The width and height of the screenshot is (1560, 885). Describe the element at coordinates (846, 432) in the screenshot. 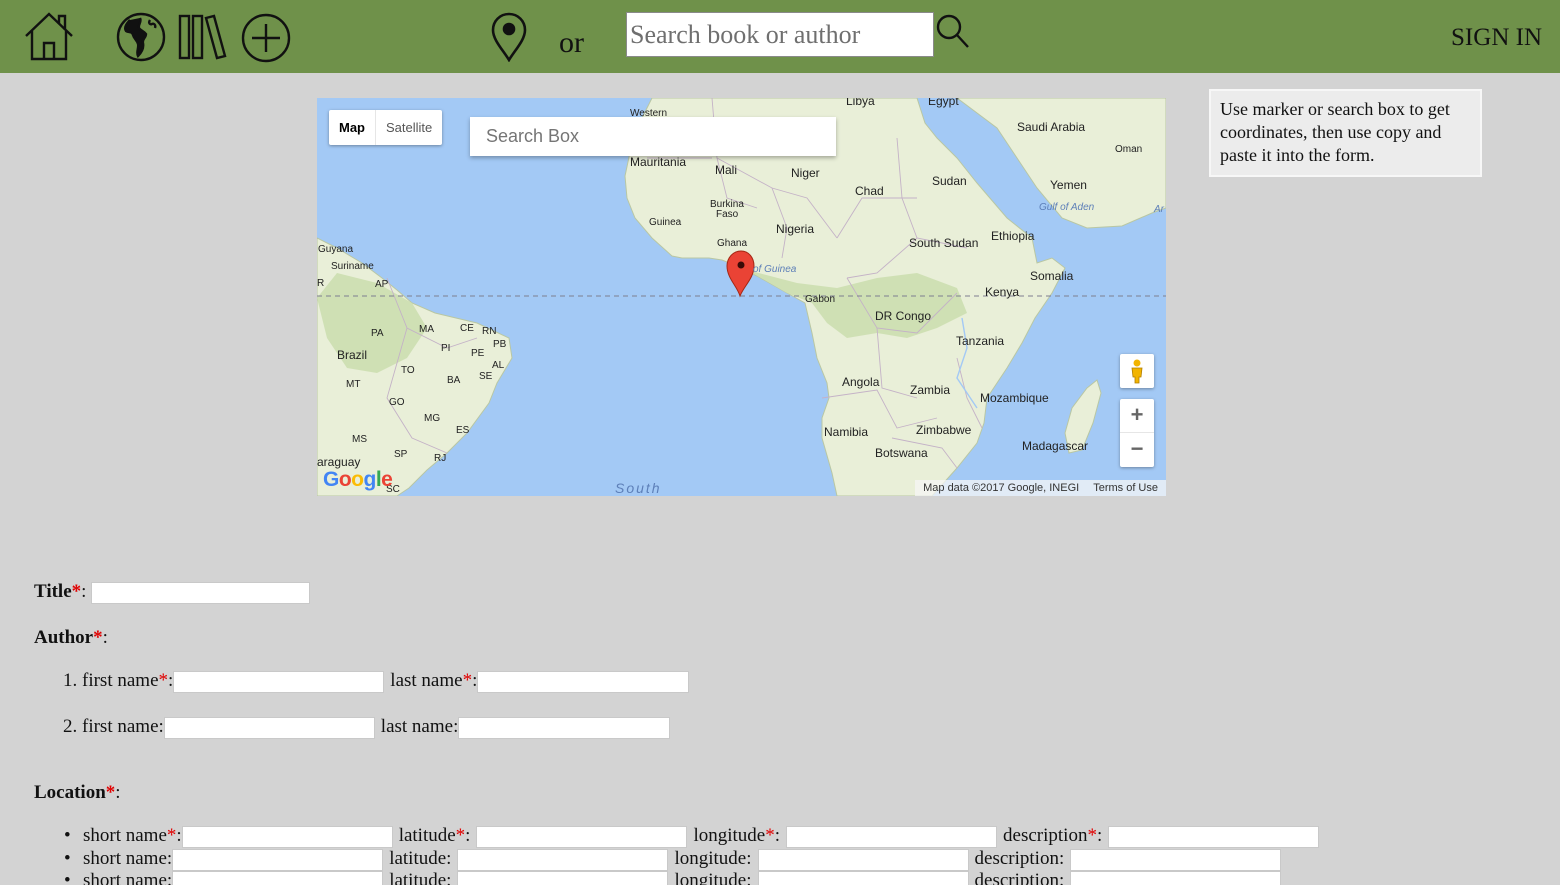

I see `map-label: Namibia` at that location.